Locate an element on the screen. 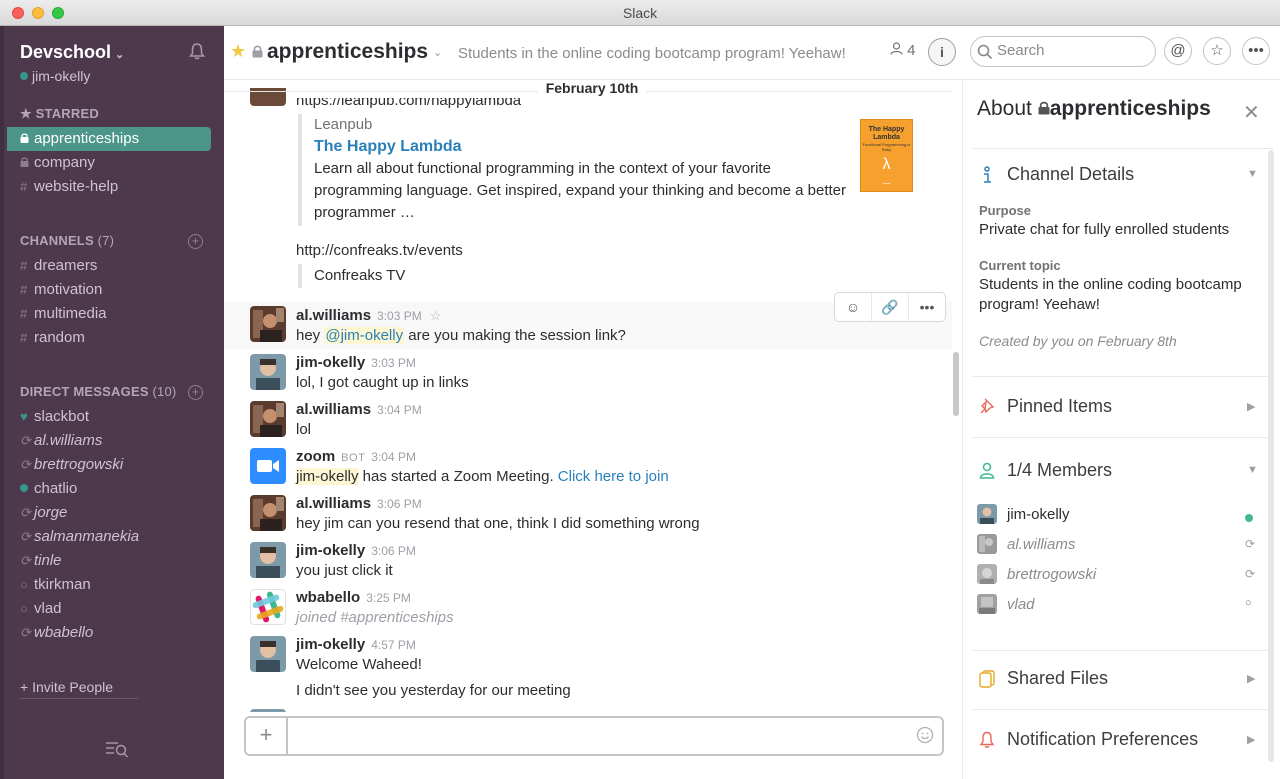  channel-info-button: i is located at coordinates (942, 52).